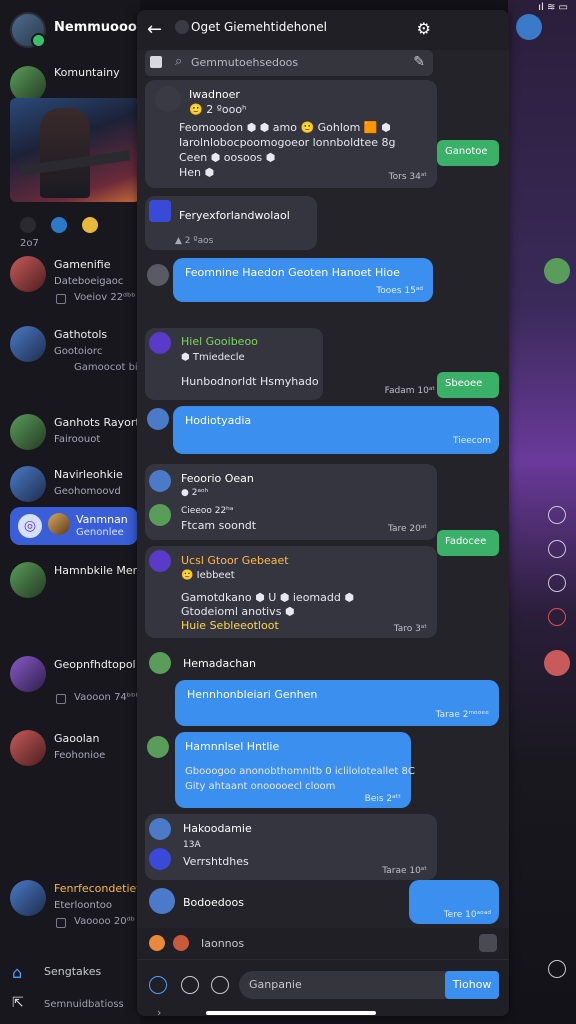 The image size is (576, 1024). What do you see at coordinates (83, 905) in the screenshot?
I see `list-item-subtitle: Eterloontoo` at bounding box center [83, 905].